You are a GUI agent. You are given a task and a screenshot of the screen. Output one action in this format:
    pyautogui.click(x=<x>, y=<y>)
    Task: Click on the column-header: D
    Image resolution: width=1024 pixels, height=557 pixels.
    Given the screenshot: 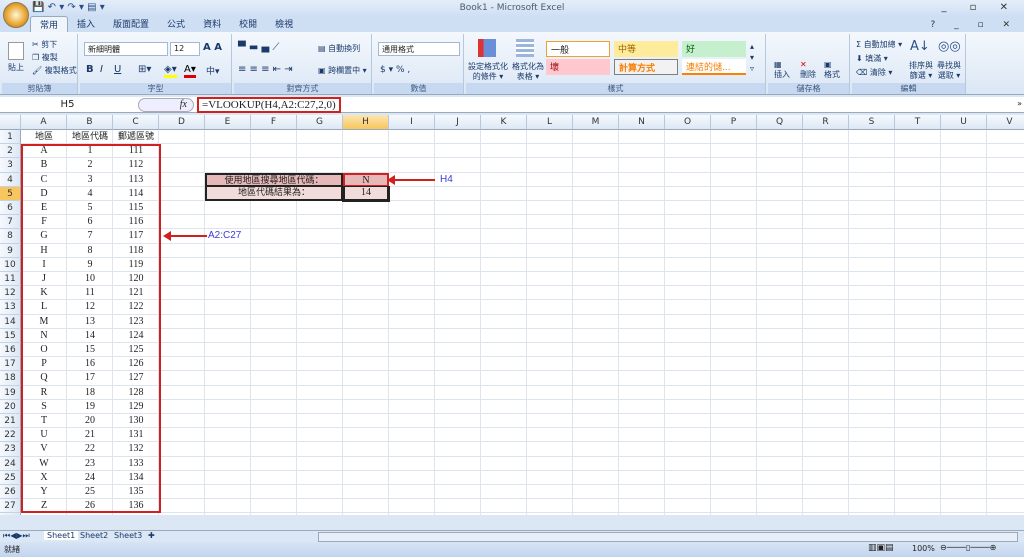 What is the action you would take?
    pyautogui.click(x=182, y=122)
    